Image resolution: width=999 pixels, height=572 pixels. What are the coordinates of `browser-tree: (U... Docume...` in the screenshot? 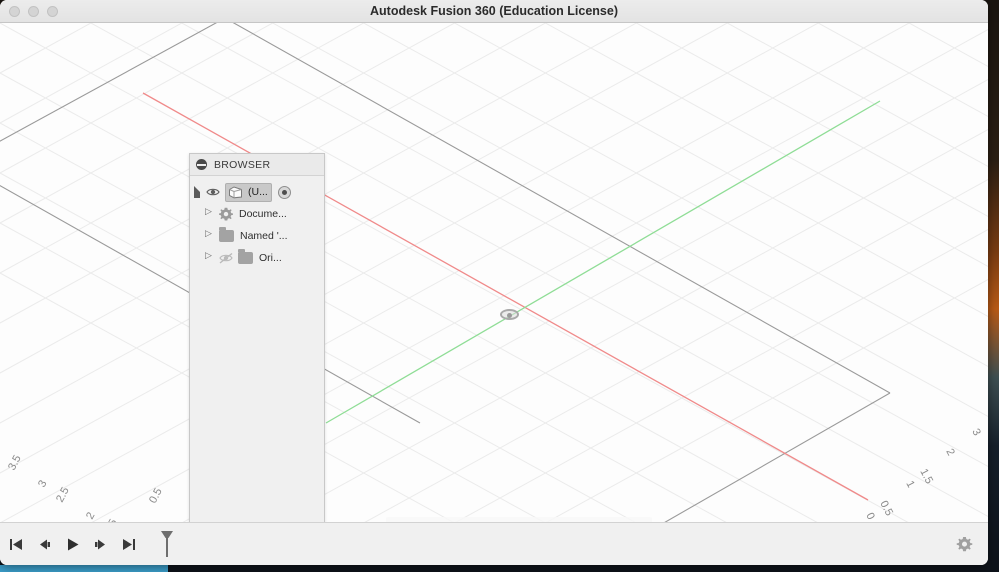 It's located at (257, 222).